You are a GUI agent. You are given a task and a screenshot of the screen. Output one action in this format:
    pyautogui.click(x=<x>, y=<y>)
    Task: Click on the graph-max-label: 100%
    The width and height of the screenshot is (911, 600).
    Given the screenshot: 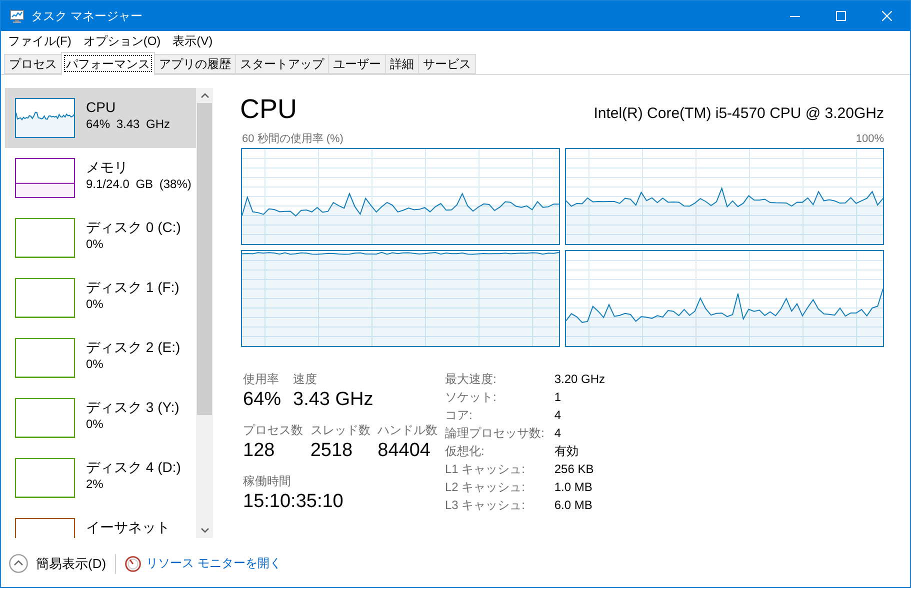 What is the action you would take?
    pyautogui.click(x=870, y=139)
    